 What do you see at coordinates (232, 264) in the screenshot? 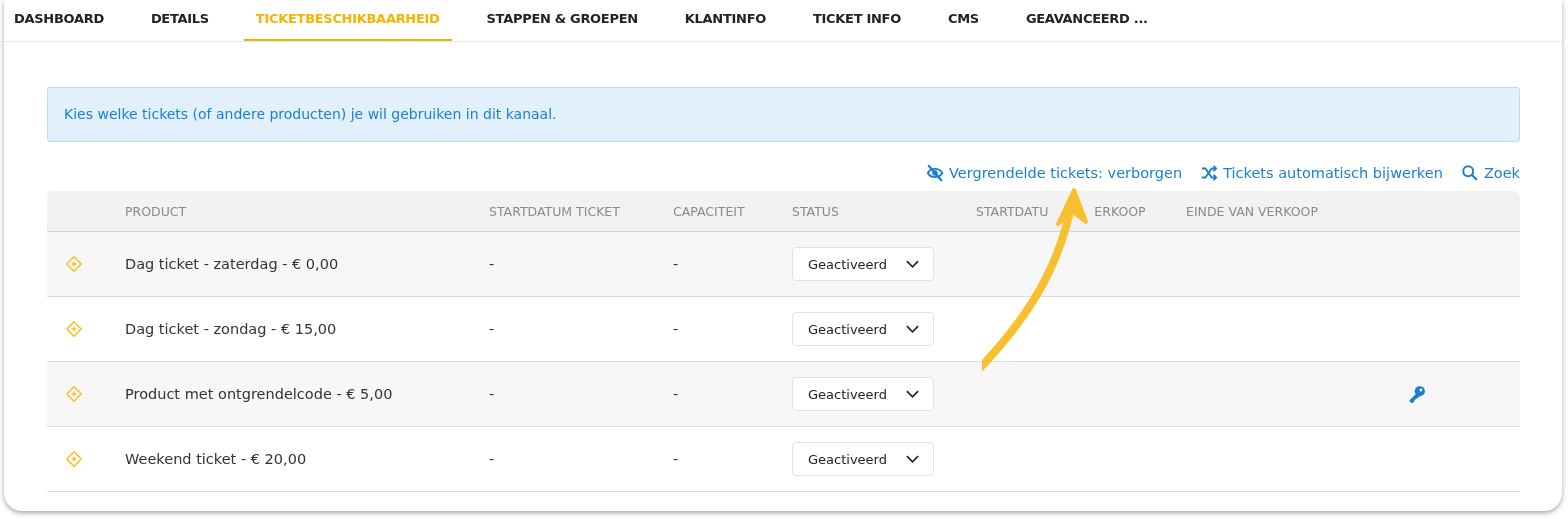
I see `product-name: Dag ticket - zaterdag - € 0,00` at bounding box center [232, 264].